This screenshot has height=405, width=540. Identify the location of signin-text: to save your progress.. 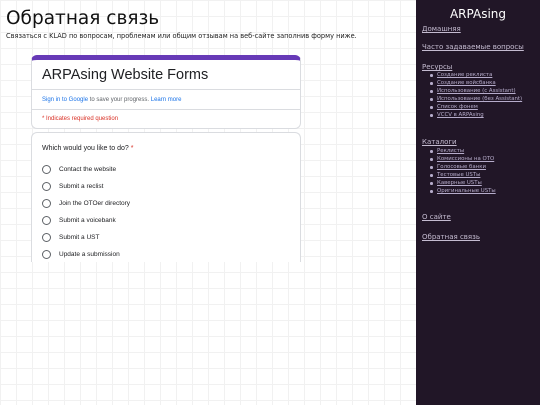
(119, 100).